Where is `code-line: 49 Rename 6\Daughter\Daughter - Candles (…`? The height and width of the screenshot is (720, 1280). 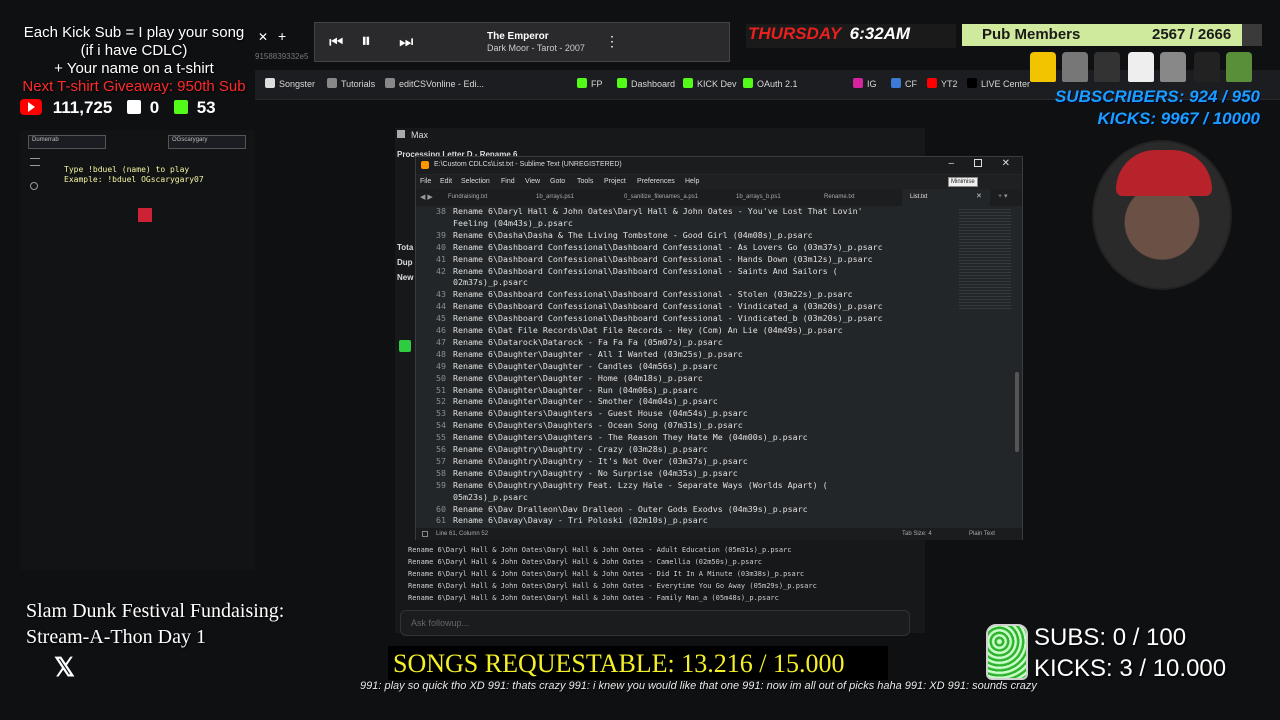
code-line: 49 Rename 6\Daughter\Daughter - Candles (… is located at coordinates (567, 367).